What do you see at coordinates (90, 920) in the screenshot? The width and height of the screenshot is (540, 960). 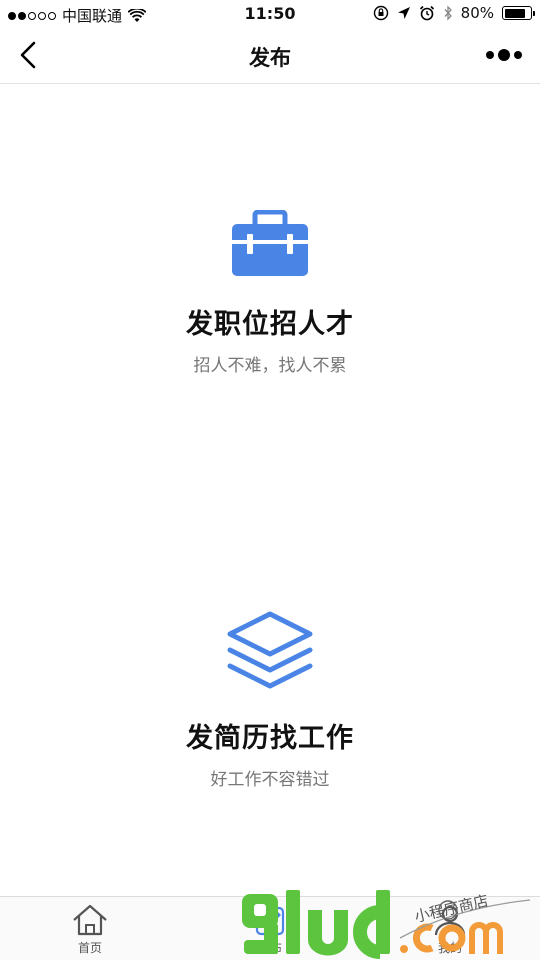 I see `home-icon` at bounding box center [90, 920].